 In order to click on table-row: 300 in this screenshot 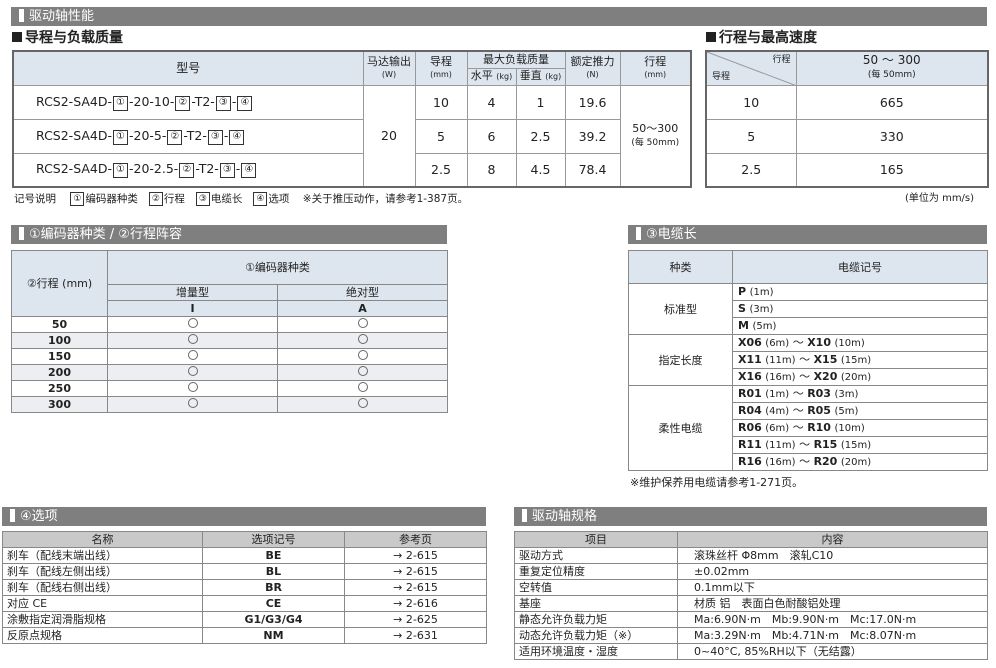, I will do `click(229, 404)`.